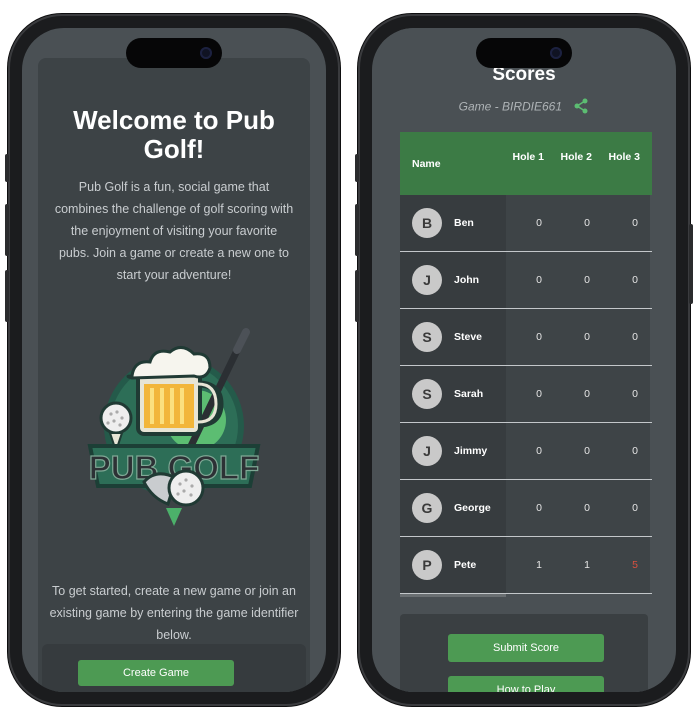  What do you see at coordinates (464, 223) in the screenshot?
I see `player-name: Ben` at bounding box center [464, 223].